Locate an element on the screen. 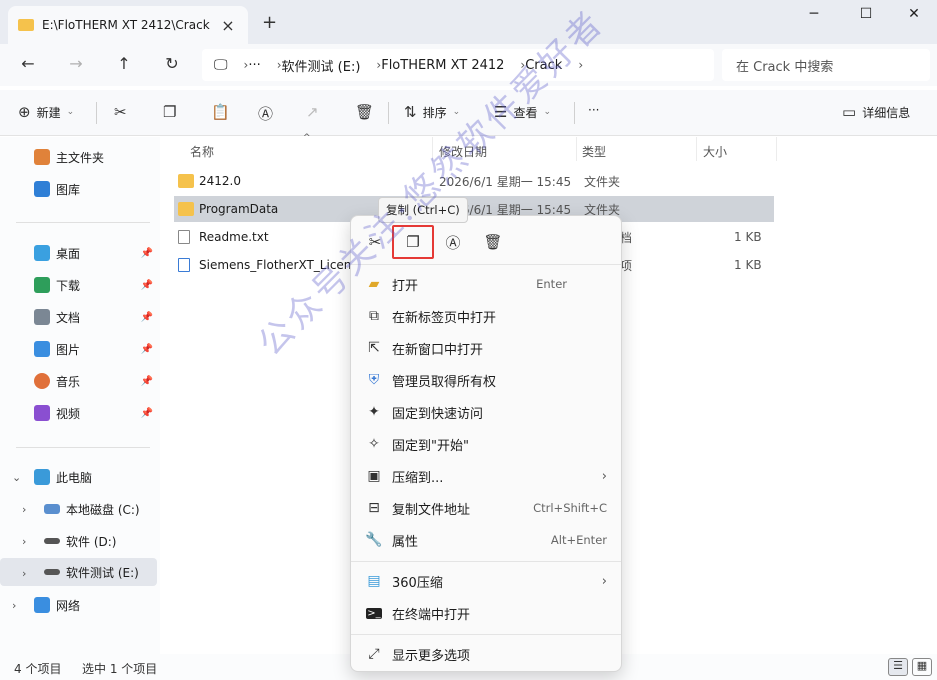 Image resolution: width=937 pixels, height=680 pixels. sidebar-item-home: 主文件夹 is located at coordinates (78, 157).